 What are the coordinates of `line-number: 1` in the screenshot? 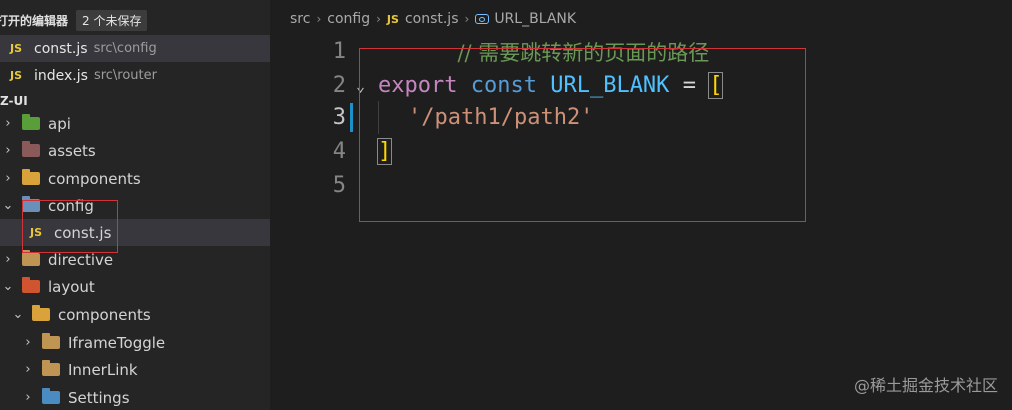 It's located at (339, 51).